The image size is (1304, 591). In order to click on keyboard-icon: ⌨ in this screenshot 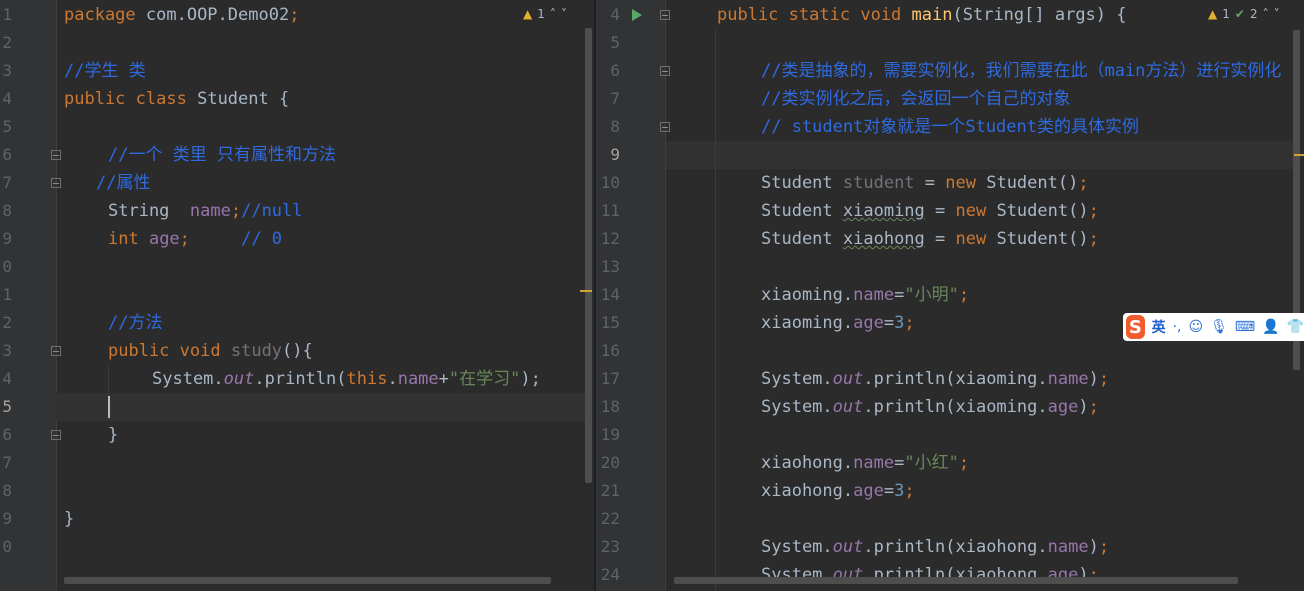, I will do `click(1245, 327)`.